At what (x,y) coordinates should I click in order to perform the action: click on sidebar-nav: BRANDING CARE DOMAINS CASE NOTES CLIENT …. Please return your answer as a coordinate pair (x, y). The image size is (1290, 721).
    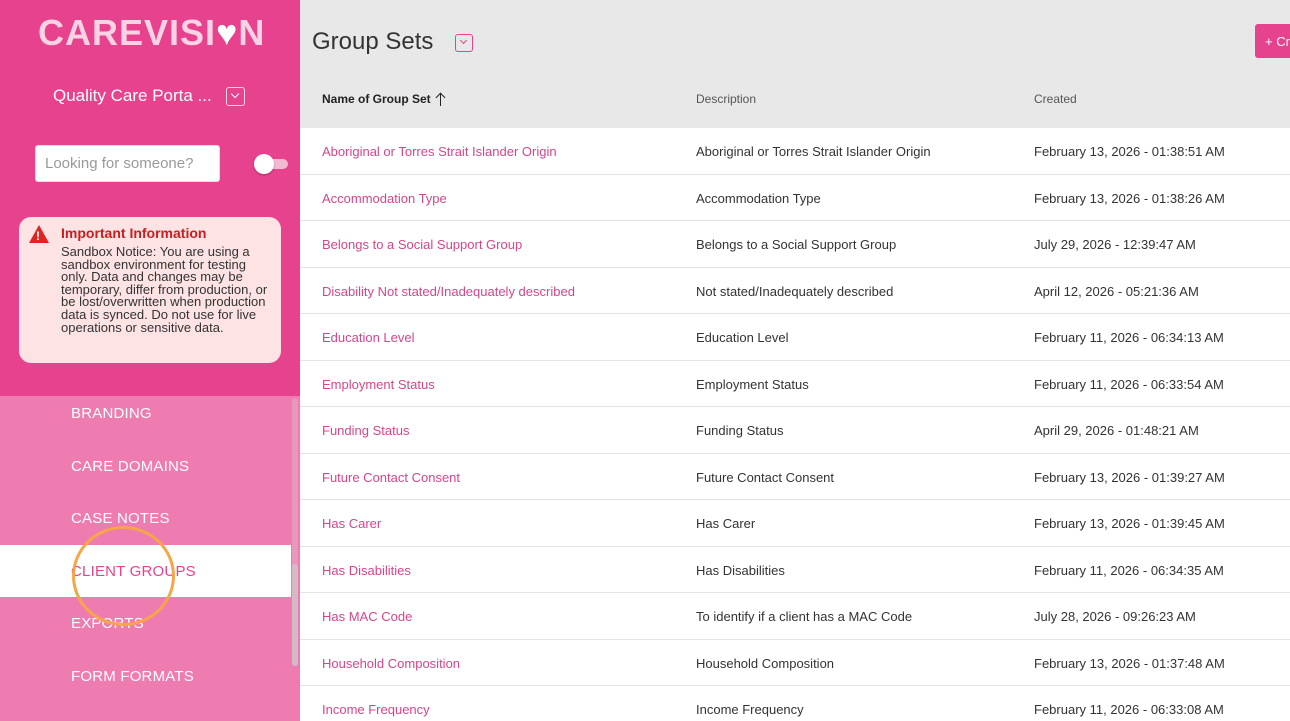
    Looking at the image, I should click on (150, 558).